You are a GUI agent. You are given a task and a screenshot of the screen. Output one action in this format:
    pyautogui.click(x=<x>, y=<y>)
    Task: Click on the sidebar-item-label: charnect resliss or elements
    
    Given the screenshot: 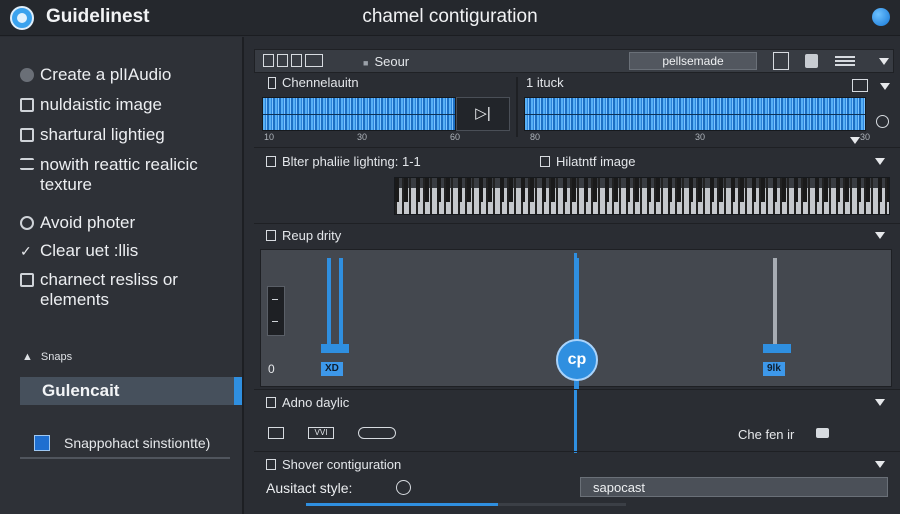 What is the action you would take?
    pyautogui.click(x=109, y=289)
    